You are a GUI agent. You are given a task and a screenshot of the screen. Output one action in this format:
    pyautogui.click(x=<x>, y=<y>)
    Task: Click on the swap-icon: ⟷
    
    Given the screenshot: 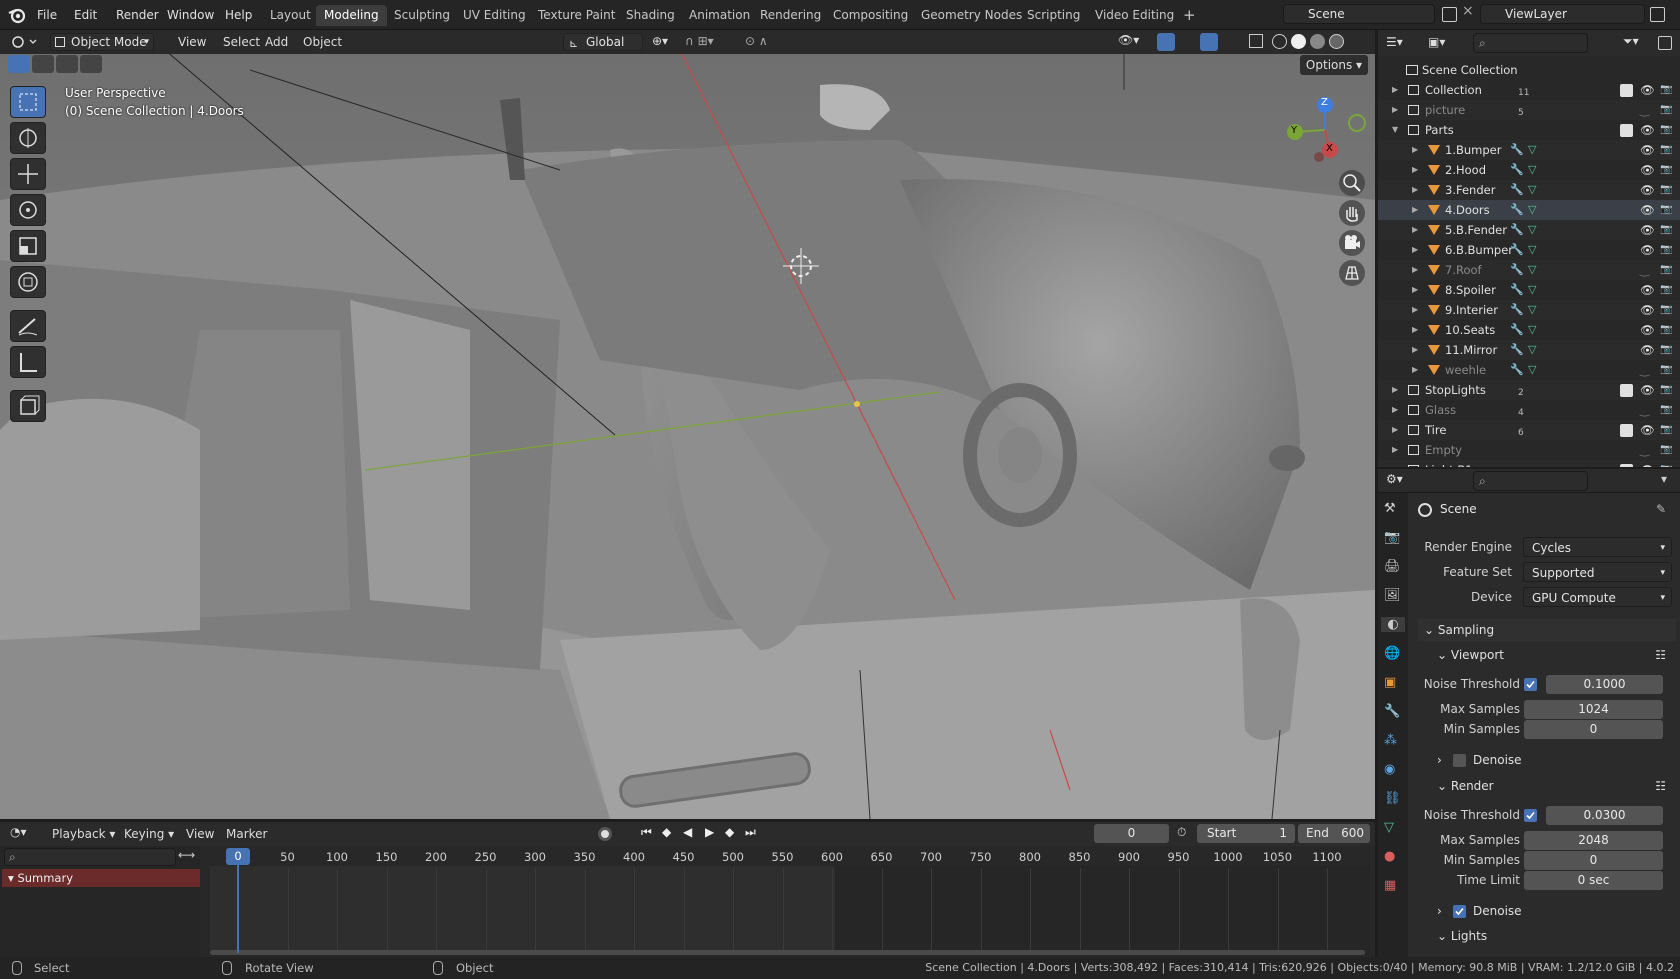 What is the action you would take?
    pyautogui.click(x=186, y=855)
    